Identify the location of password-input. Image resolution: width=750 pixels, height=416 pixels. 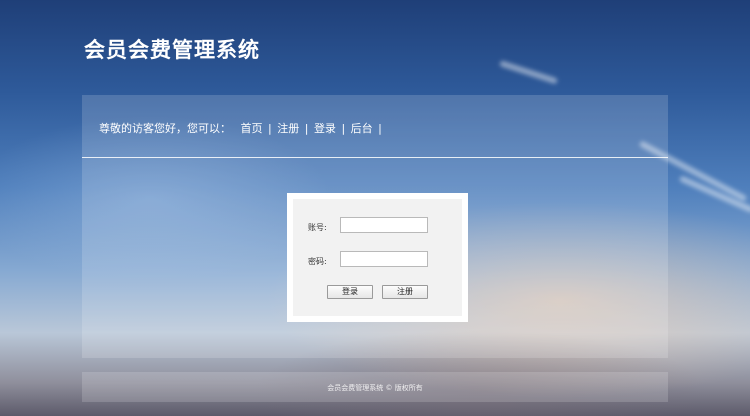
(384, 259).